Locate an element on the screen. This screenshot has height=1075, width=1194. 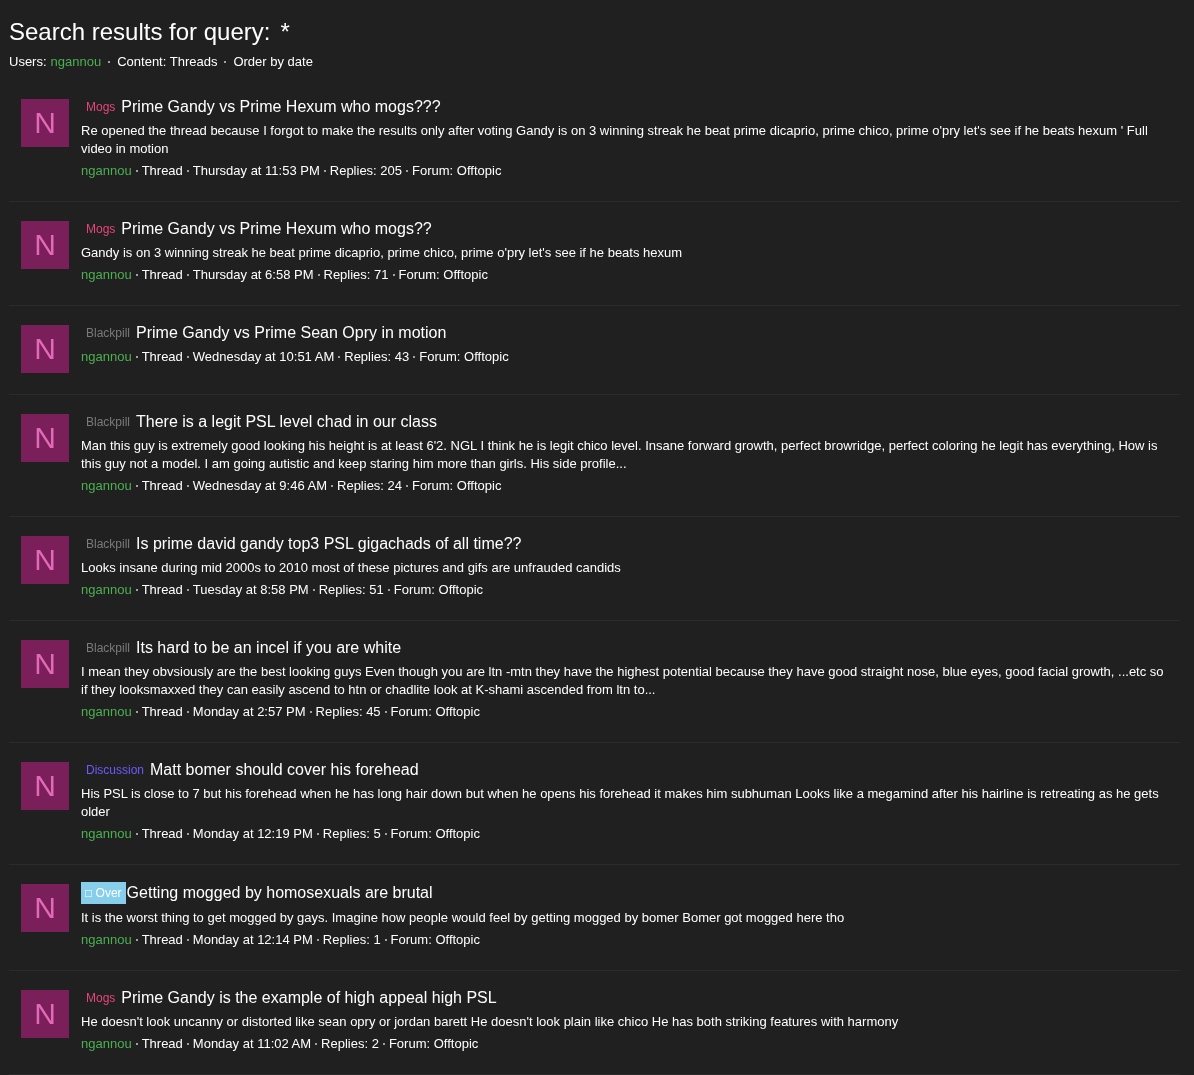
content-filter: Content: Threads is located at coordinates (167, 61).